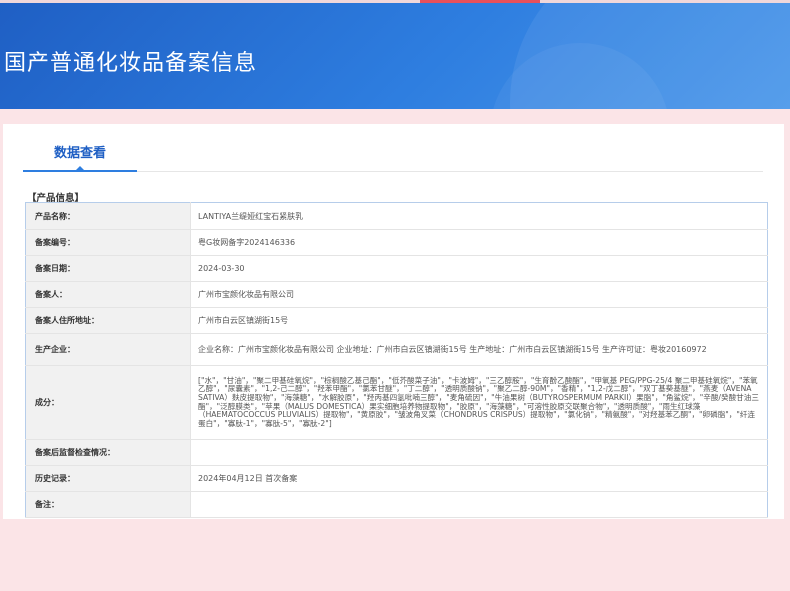  I want to click on row-value-product-name: LANTIYA兰缇娅红宝石紧肤乳, so click(479, 216).